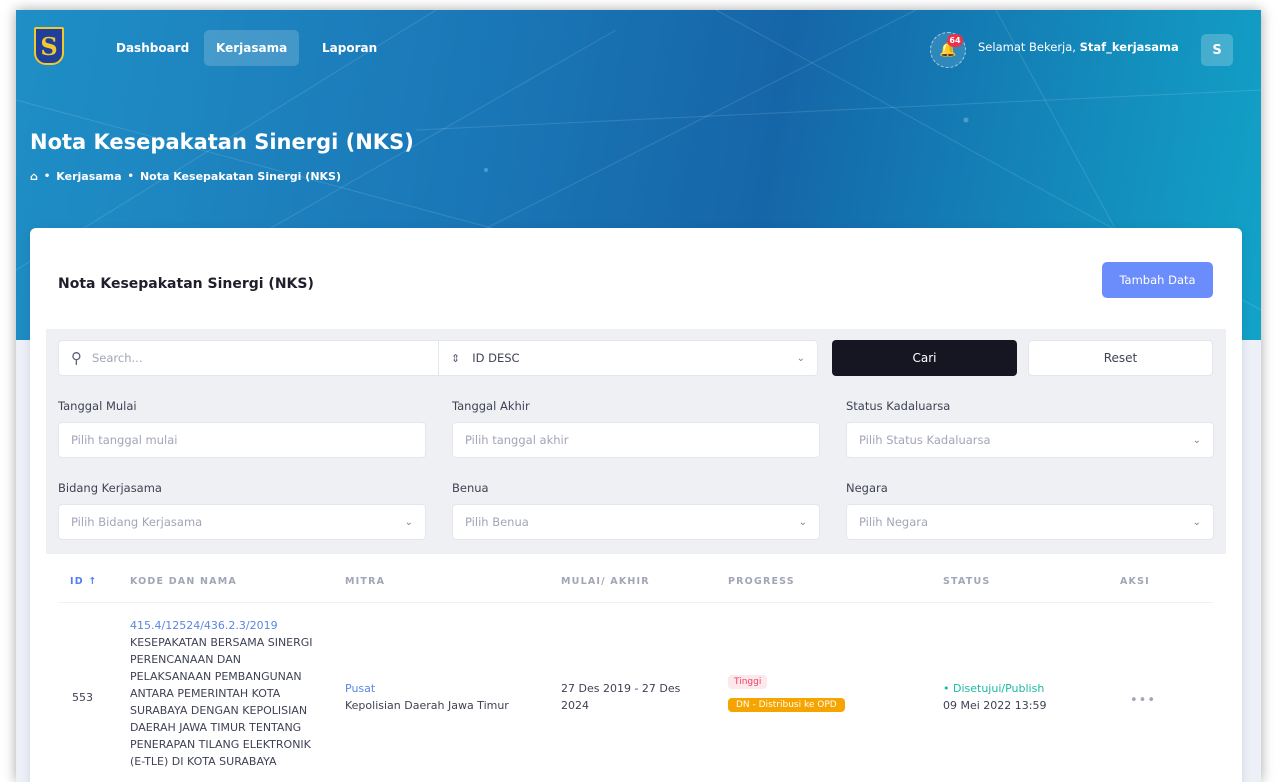 This screenshot has height=782, width=1277. What do you see at coordinates (605, 581) in the screenshot?
I see `col-header-periode: MULAI/ AKHIR` at bounding box center [605, 581].